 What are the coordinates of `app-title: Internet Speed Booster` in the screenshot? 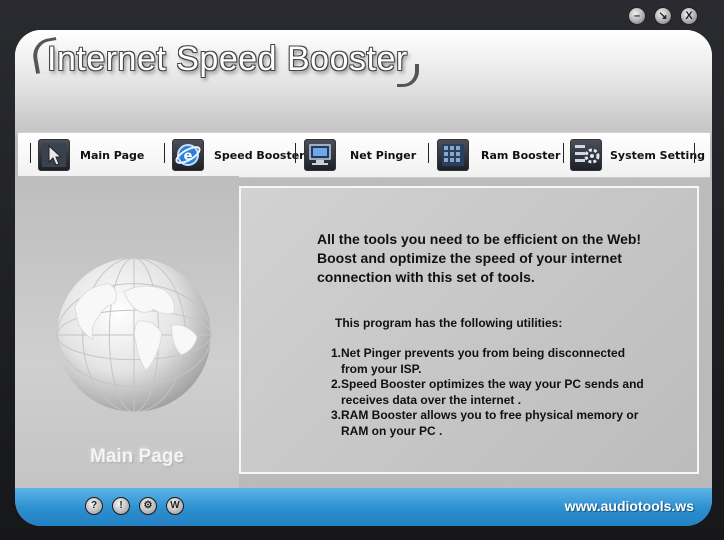 It's located at (227, 59).